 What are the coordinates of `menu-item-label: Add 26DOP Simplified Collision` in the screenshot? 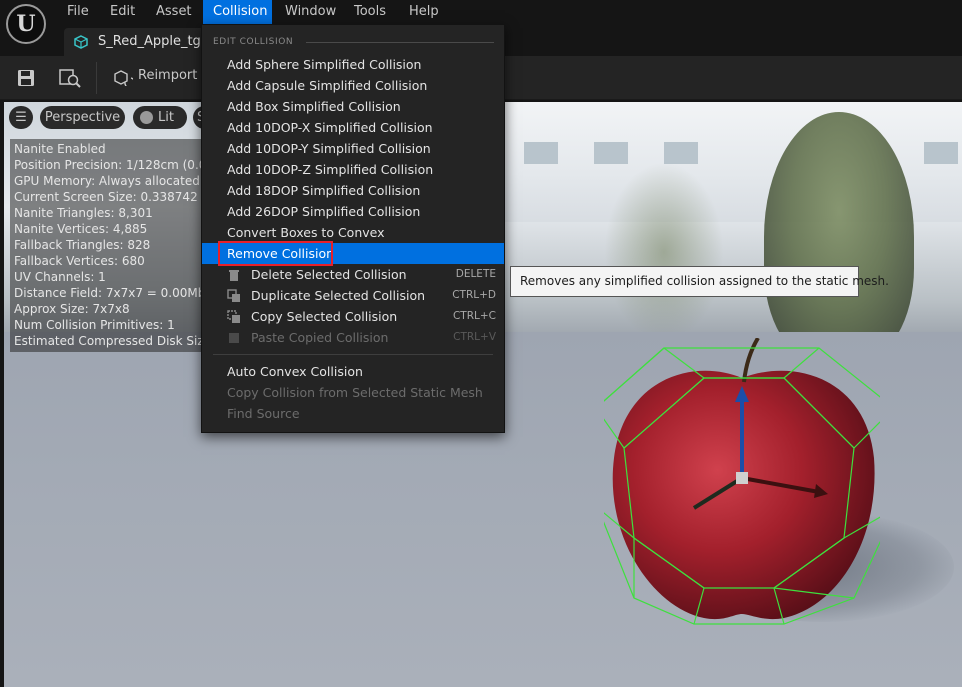 It's located at (324, 211).